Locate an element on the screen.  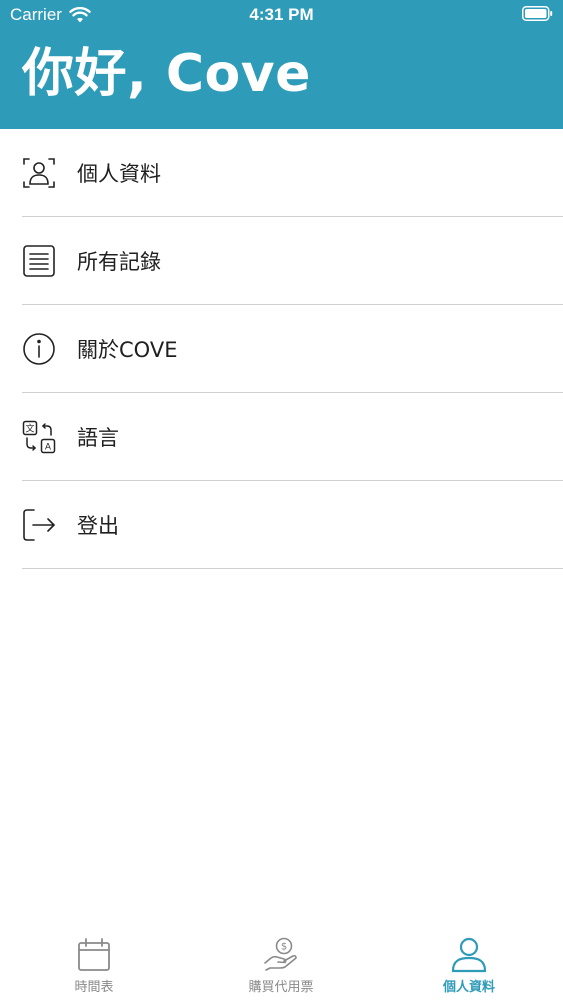
header: Carrier 4:31 PM 你好, Cove is located at coordinates (281, 64).